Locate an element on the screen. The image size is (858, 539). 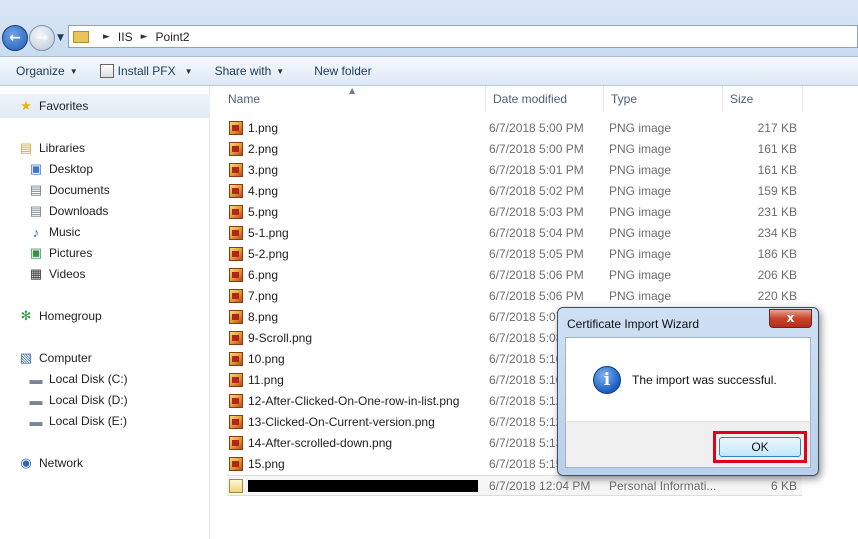
nav-libraries: ▤ Libraries is located at coordinates (51, 148).